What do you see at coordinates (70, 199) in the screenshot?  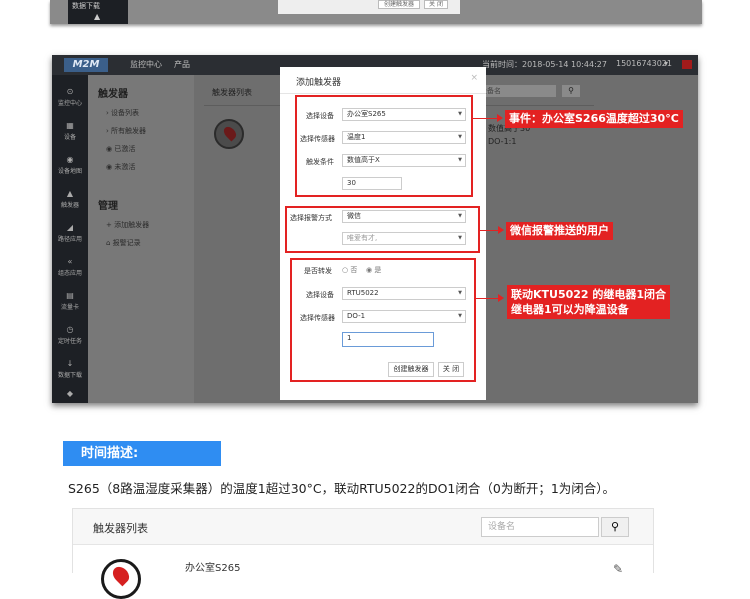 I see `sidebar-item-trigger: ▲ 触发器` at bounding box center [70, 199].